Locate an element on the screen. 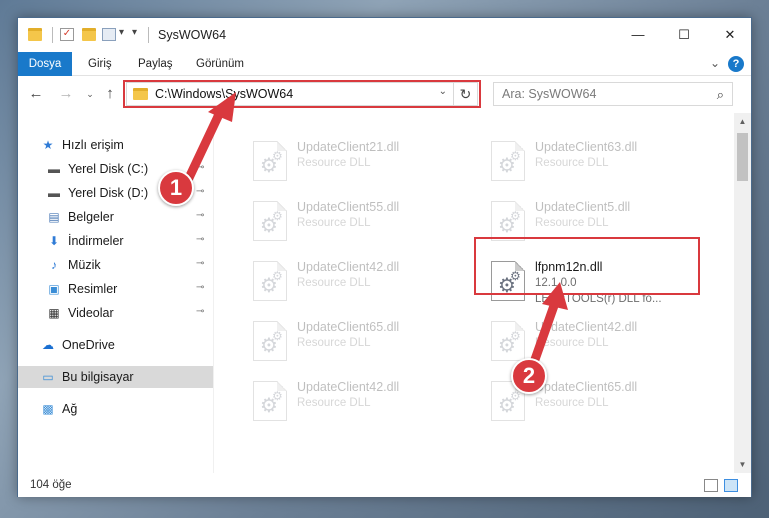 The image size is (769, 518). file-name: UpdateClient42.dll is located at coordinates (348, 387).